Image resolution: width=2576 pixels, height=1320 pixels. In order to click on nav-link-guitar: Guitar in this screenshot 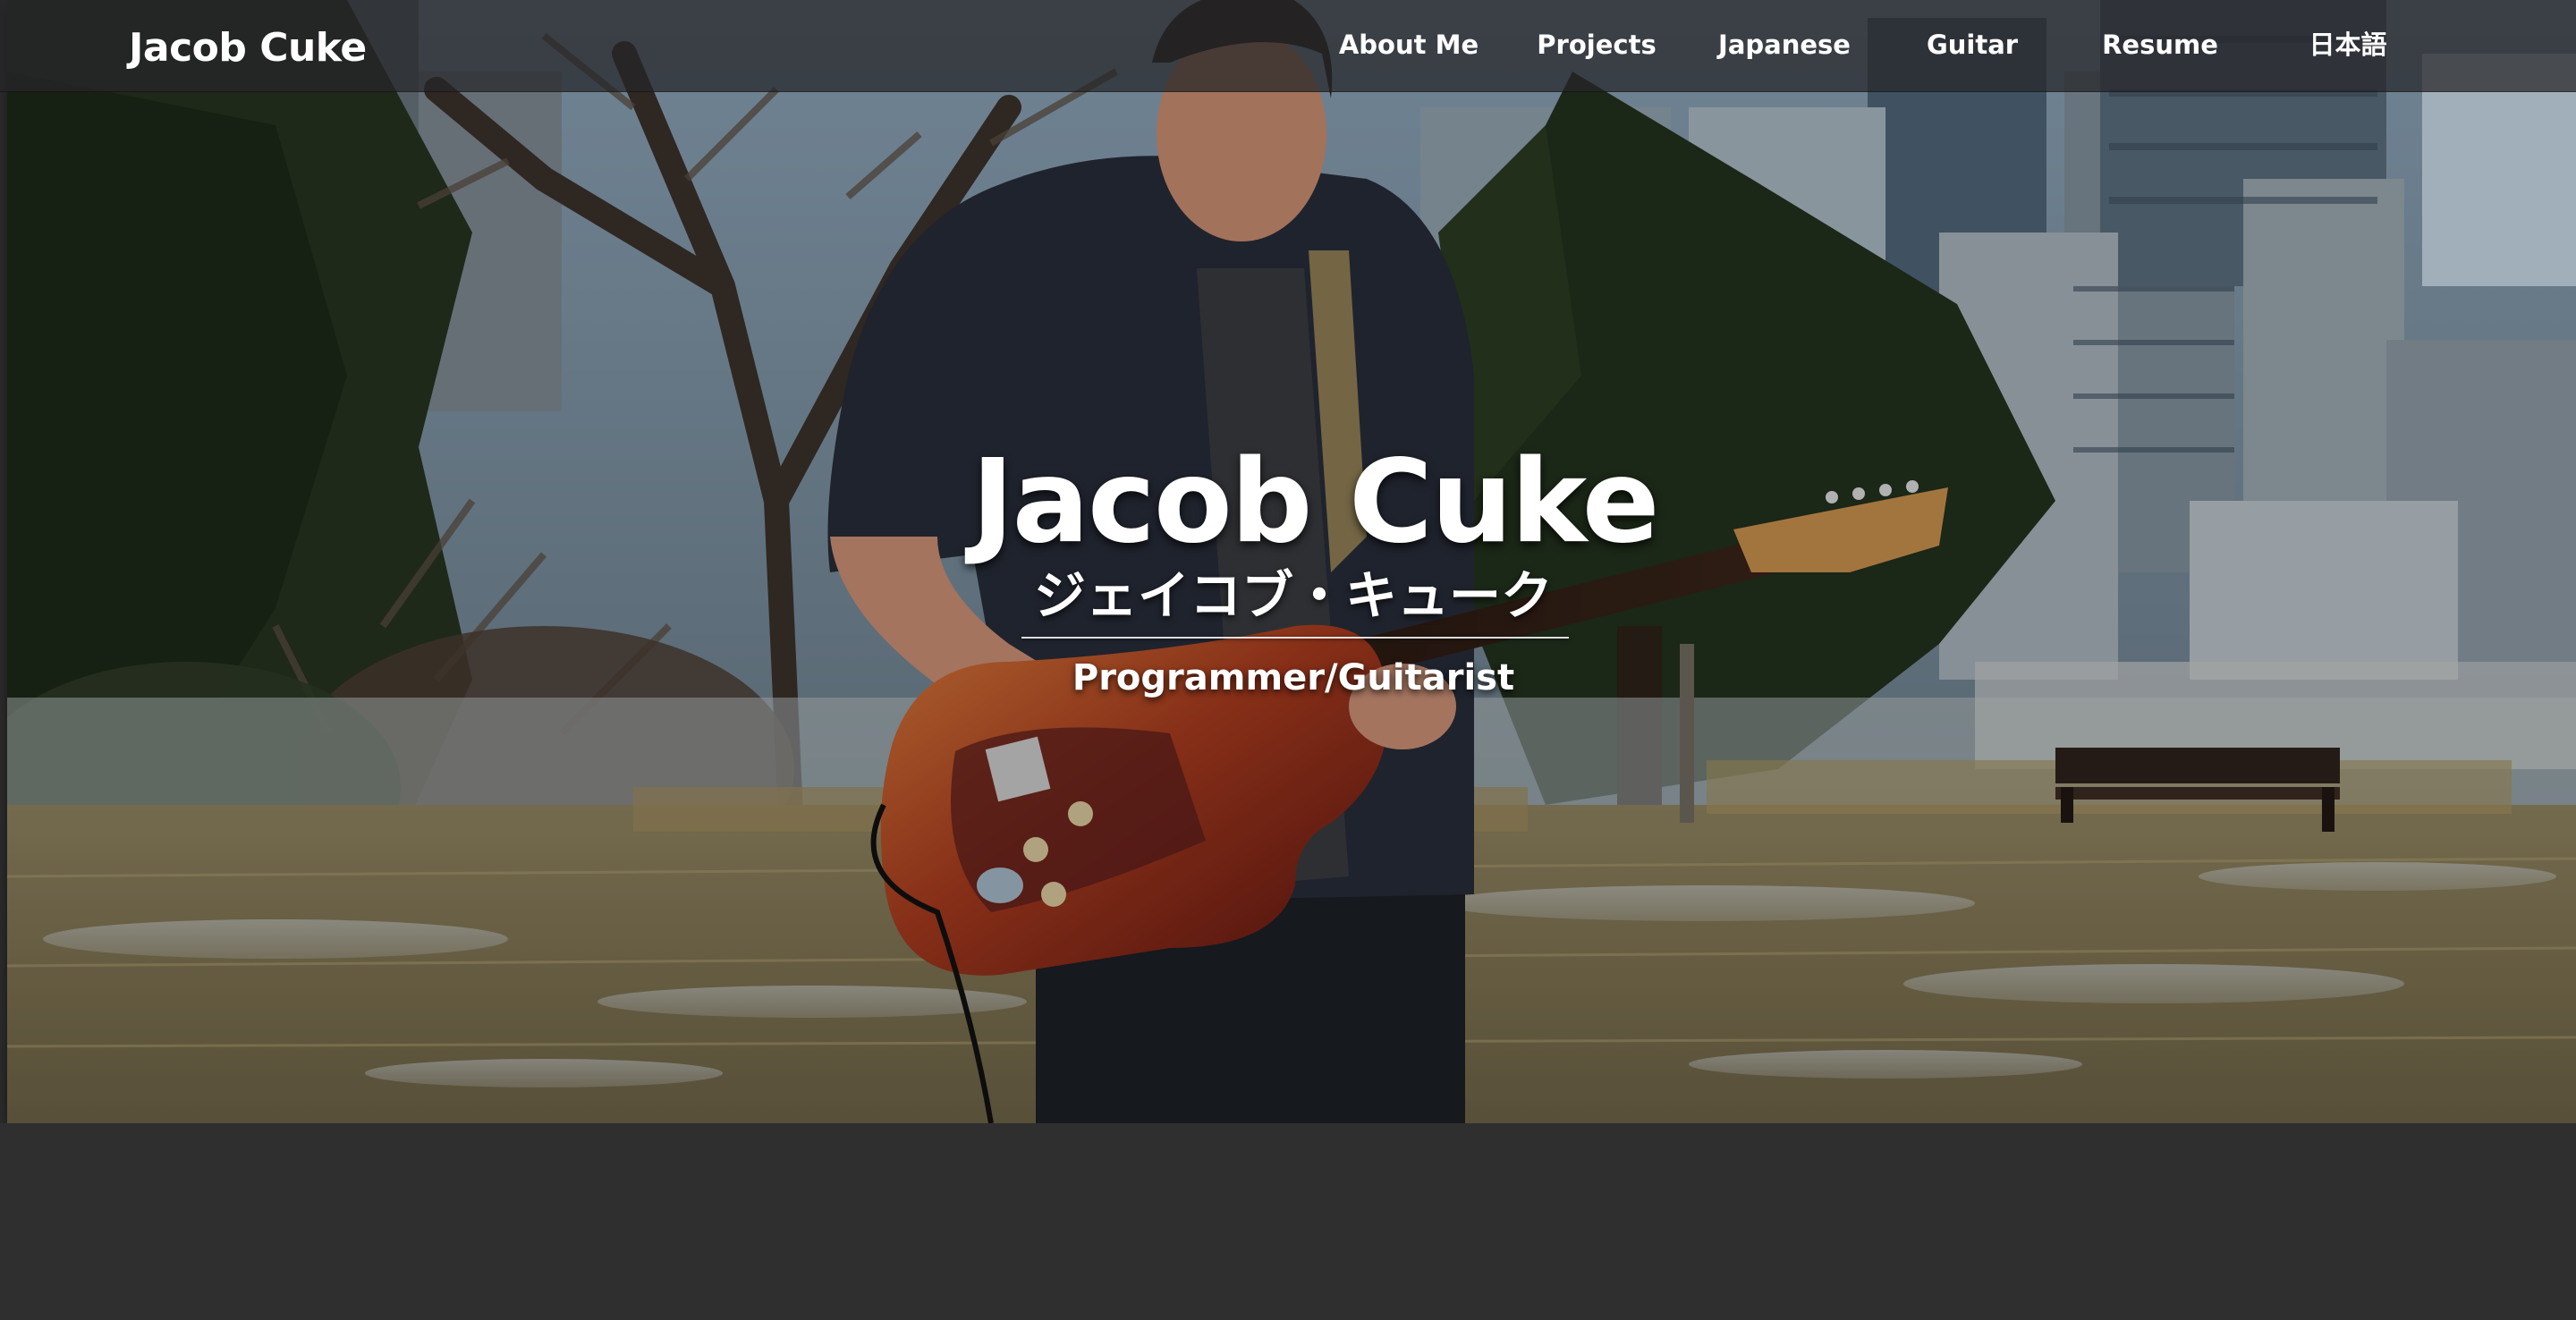, I will do `click(1972, 45)`.